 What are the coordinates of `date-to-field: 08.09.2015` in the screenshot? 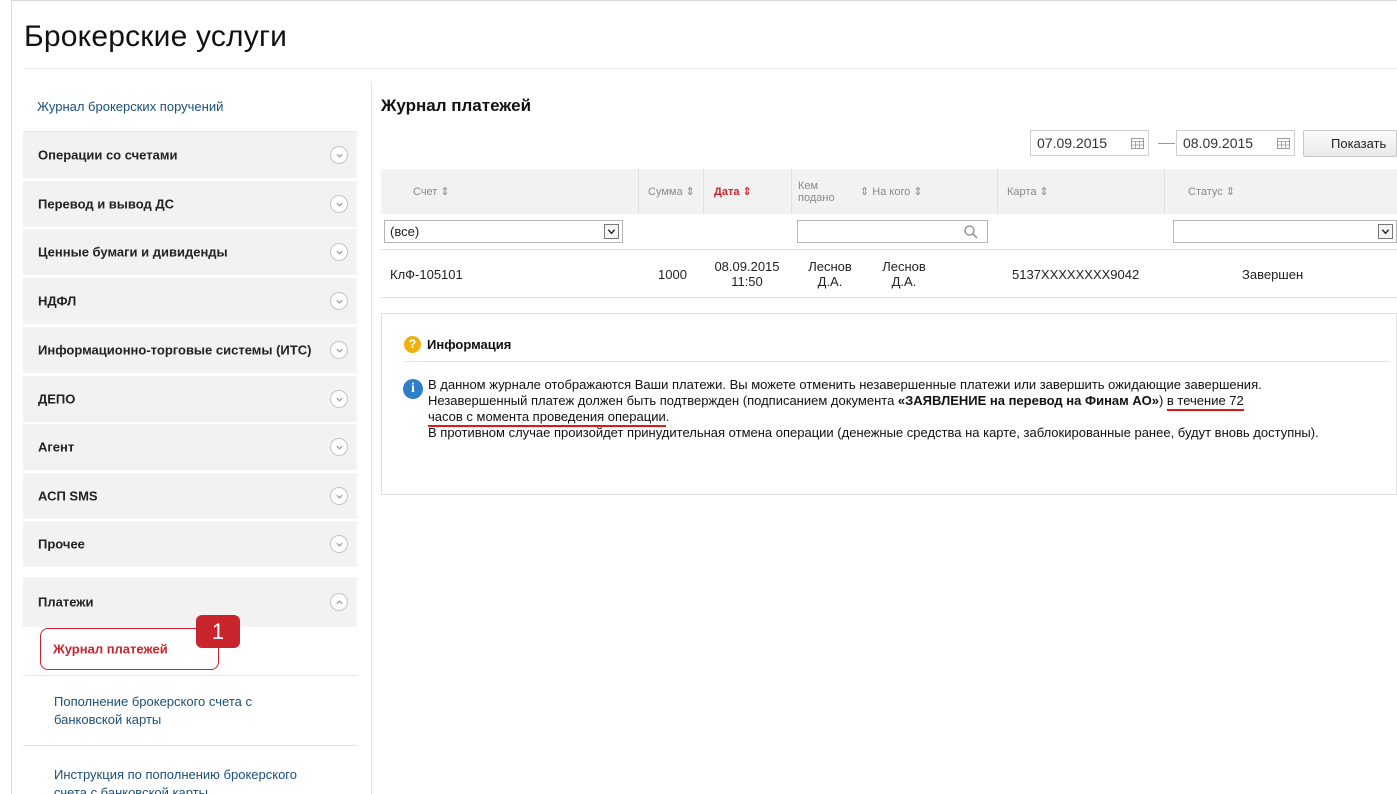 It's located at (1235, 143).